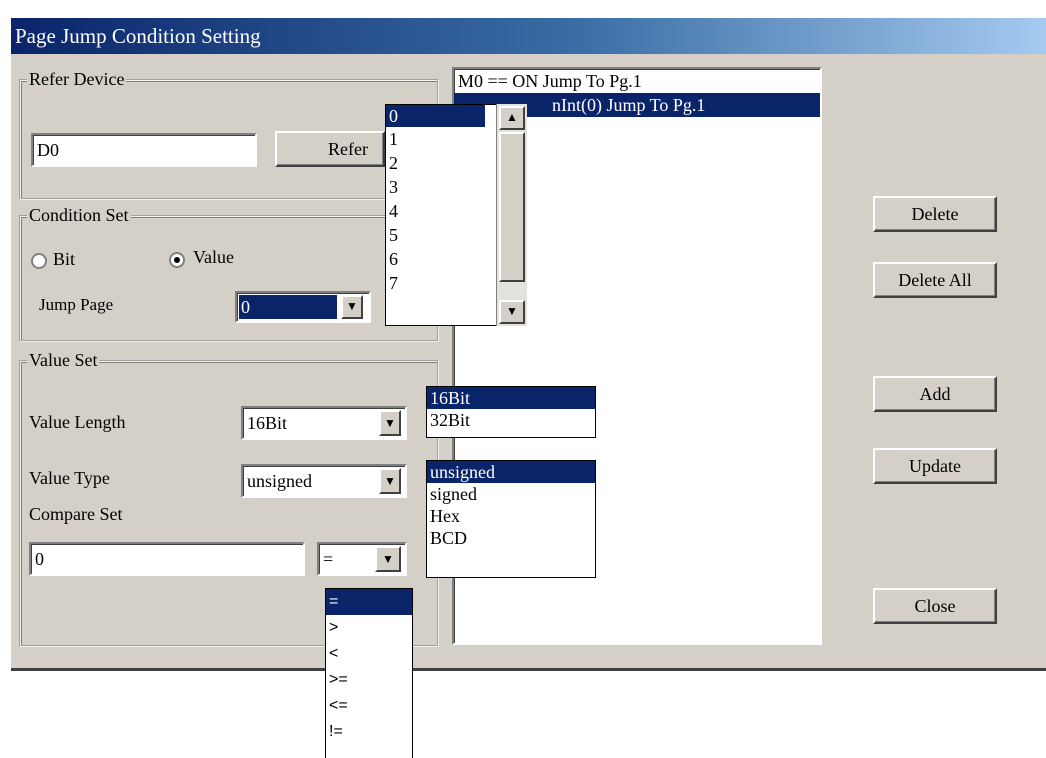 This screenshot has width=1046, height=758. What do you see at coordinates (324, 481) in the screenshot?
I see `value-type-select: unsigned ▼` at bounding box center [324, 481].